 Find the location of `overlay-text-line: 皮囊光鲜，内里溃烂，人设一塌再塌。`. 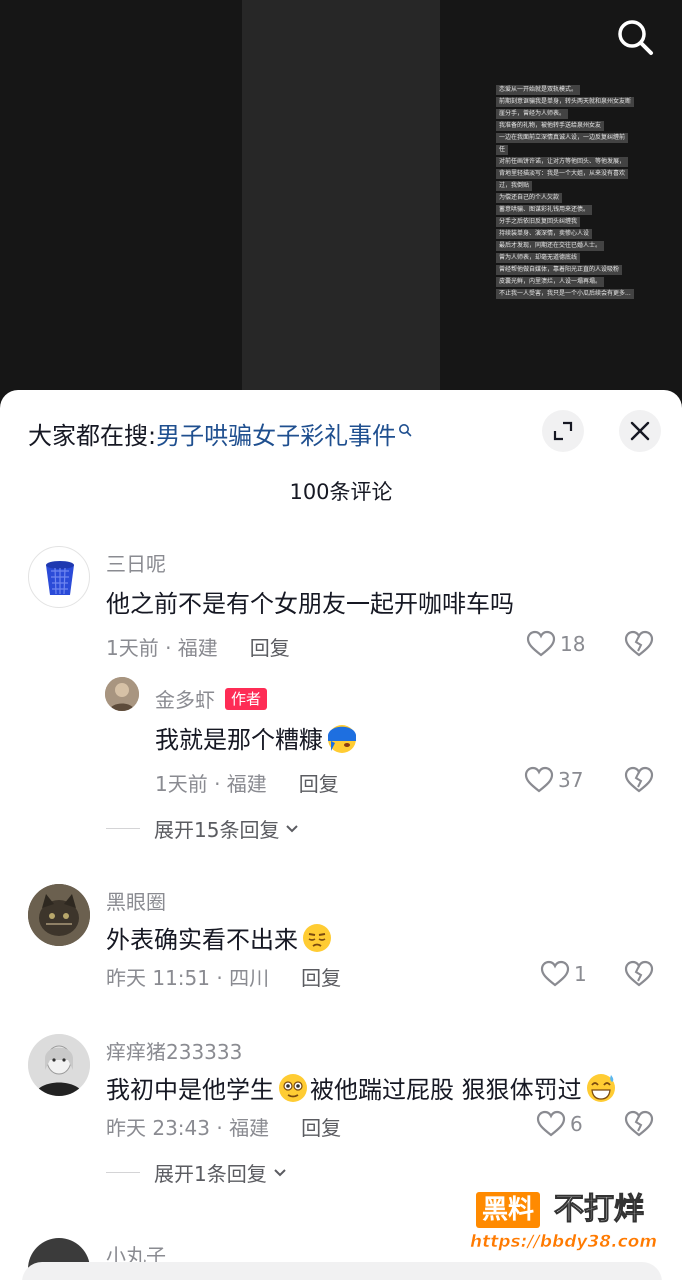

overlay-text-line: 皮囊光鲜，内里溃烂，人设一塌再塌。 is located at coordinates (550, 282).